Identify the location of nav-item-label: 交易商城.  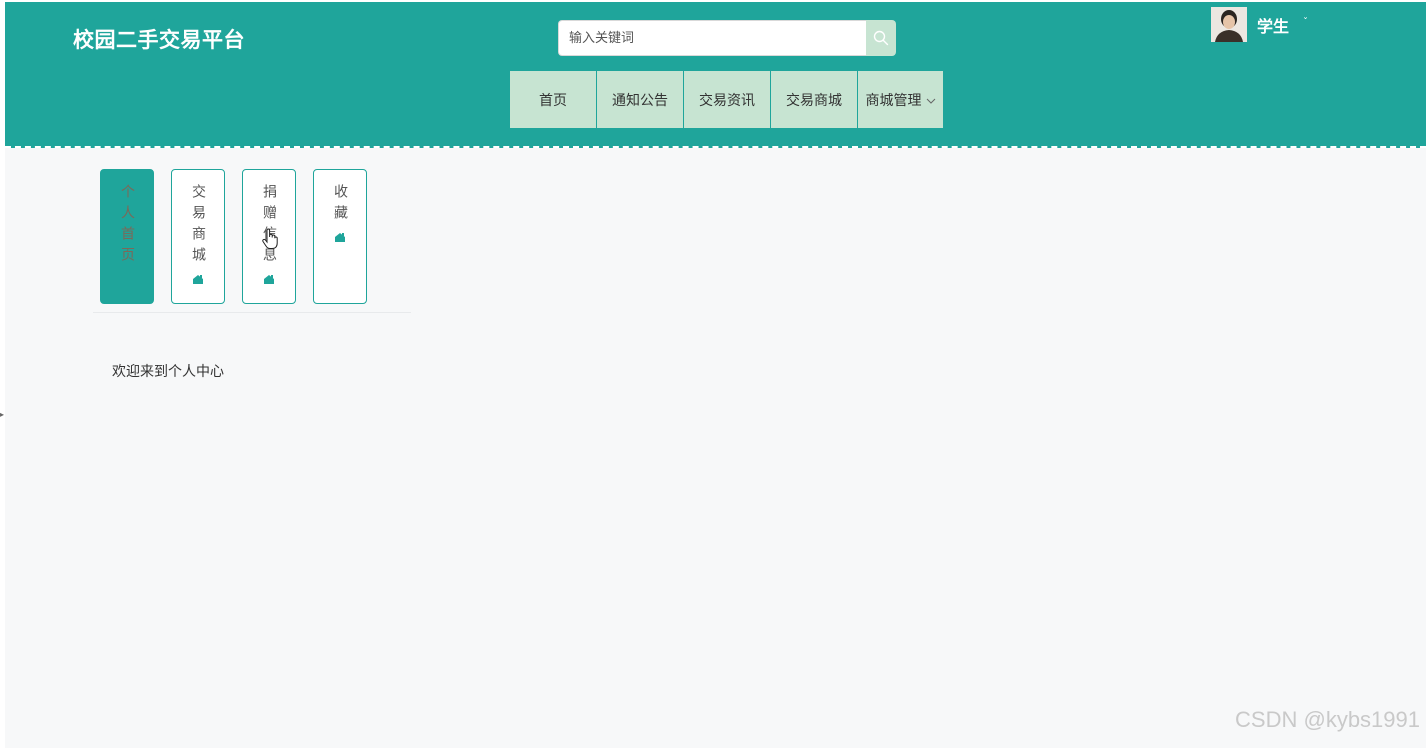
(814, 100).